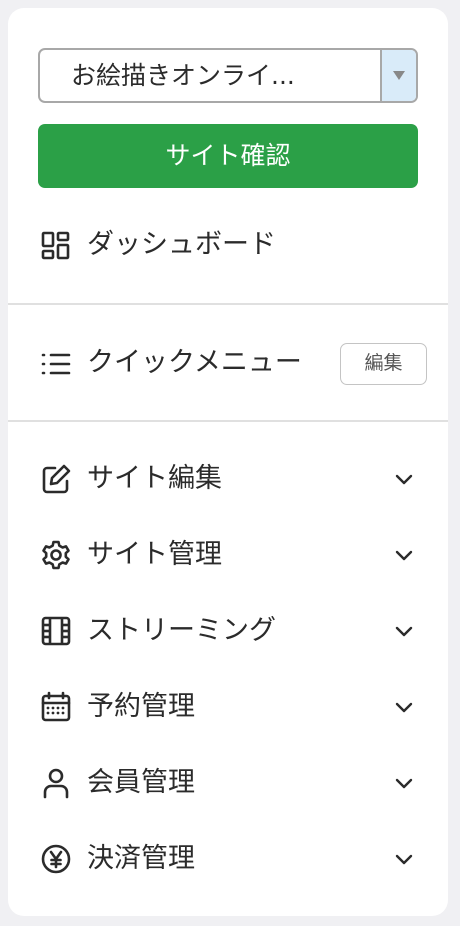 This screenshot has width=460, height=926. I want to click on nav-label-members: 会員管理, so click(141, 782).